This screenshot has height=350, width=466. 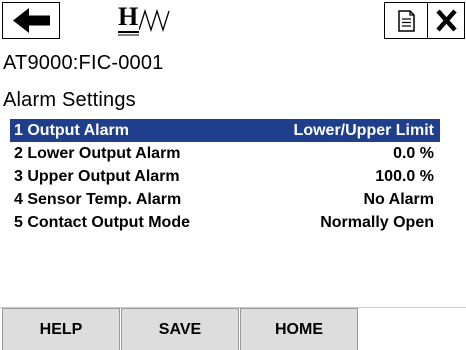 What do you see at coordinates (413, 153) in the screenshot?
I see `menu-item-value: 0.0 %` at bounding box center [413, 153].